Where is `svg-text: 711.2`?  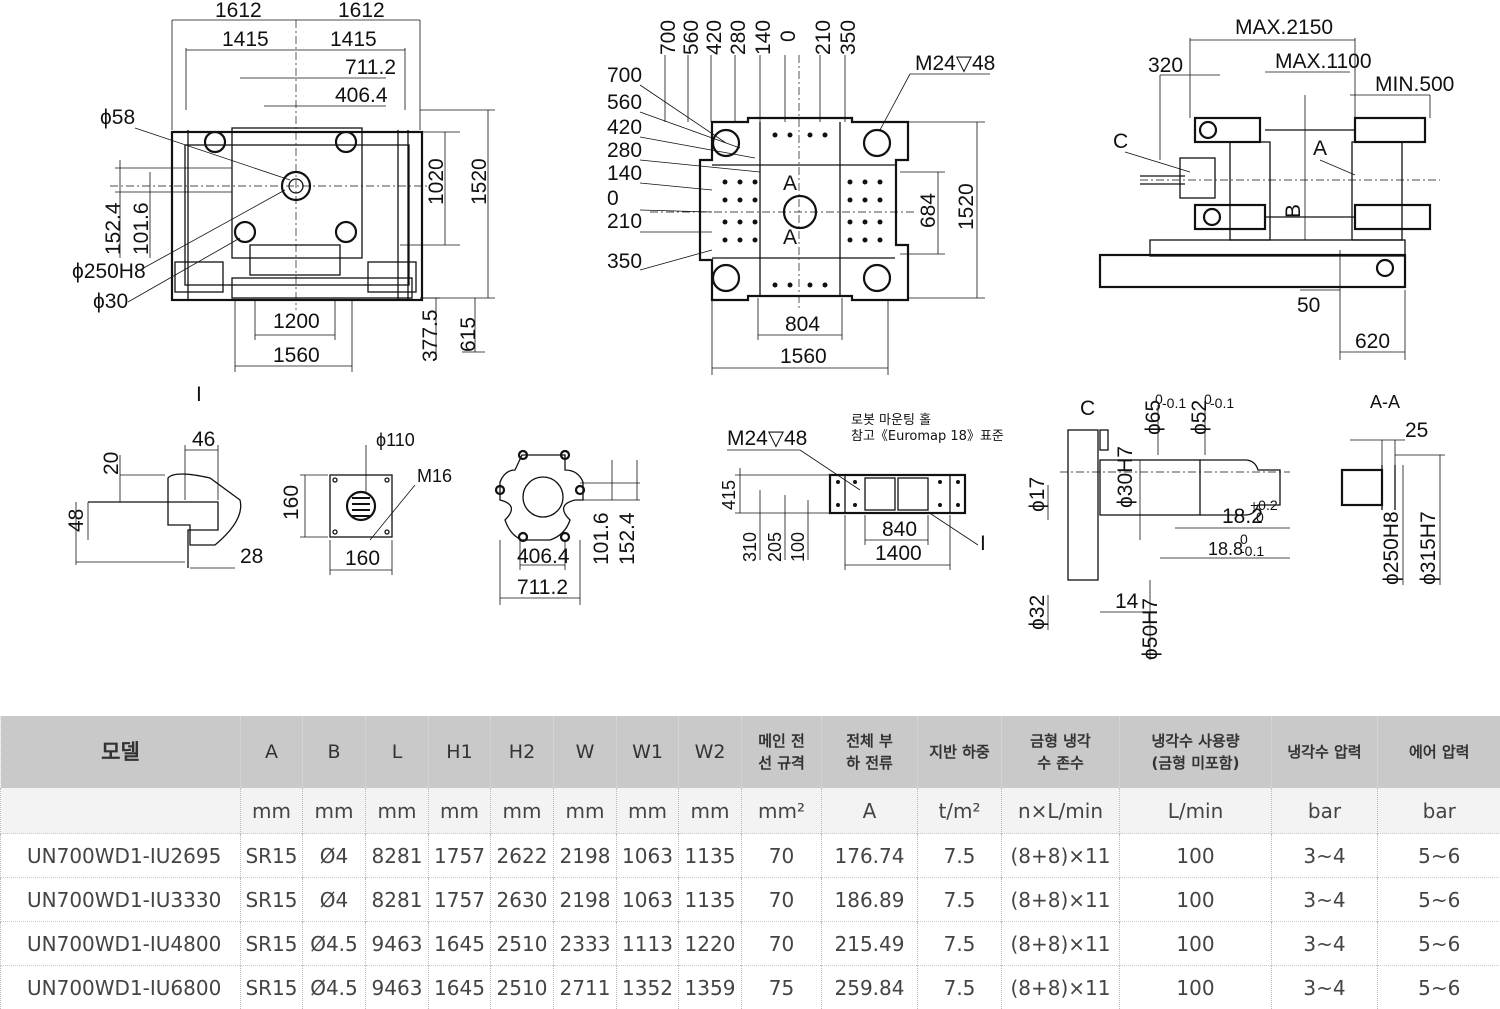 svg-text: 711.2 is located at coordinates (370, 67).